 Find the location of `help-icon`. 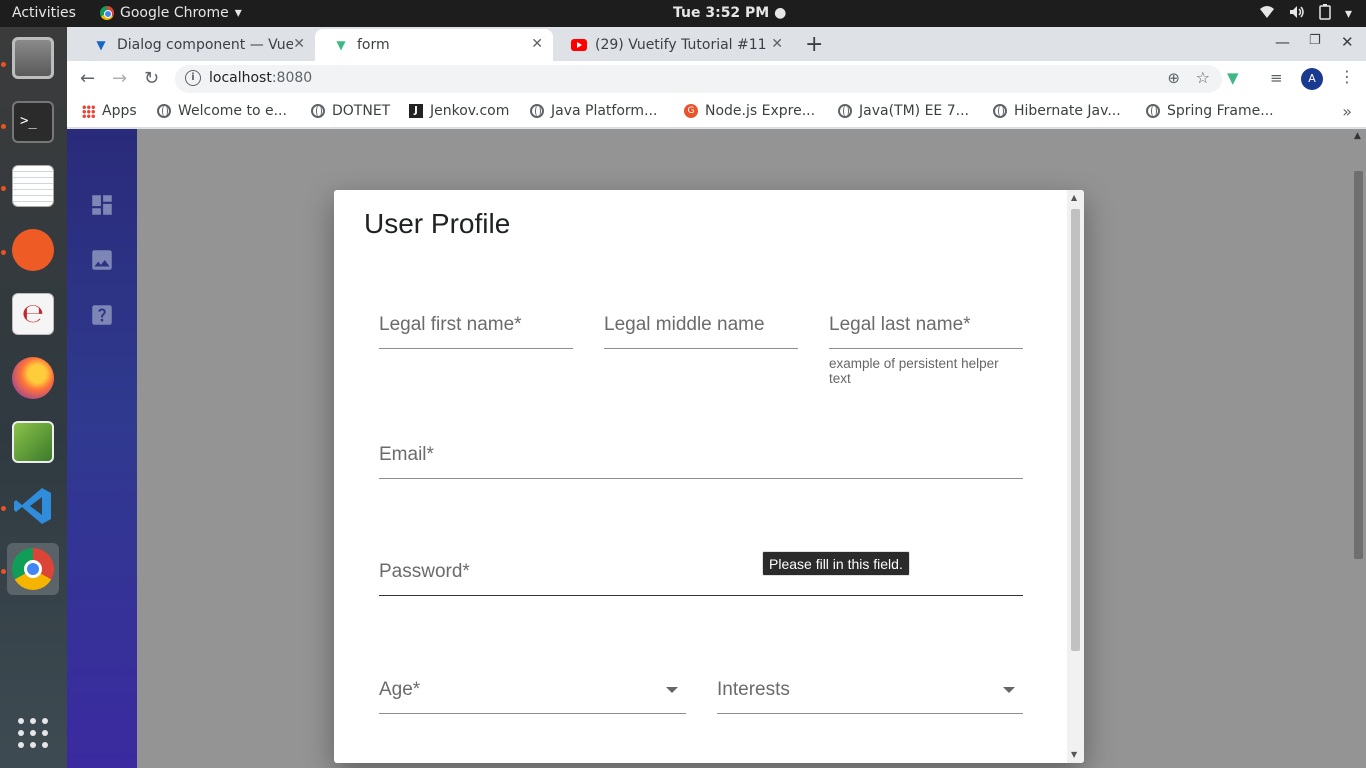

help-icon is located at coordinates (102, 315).